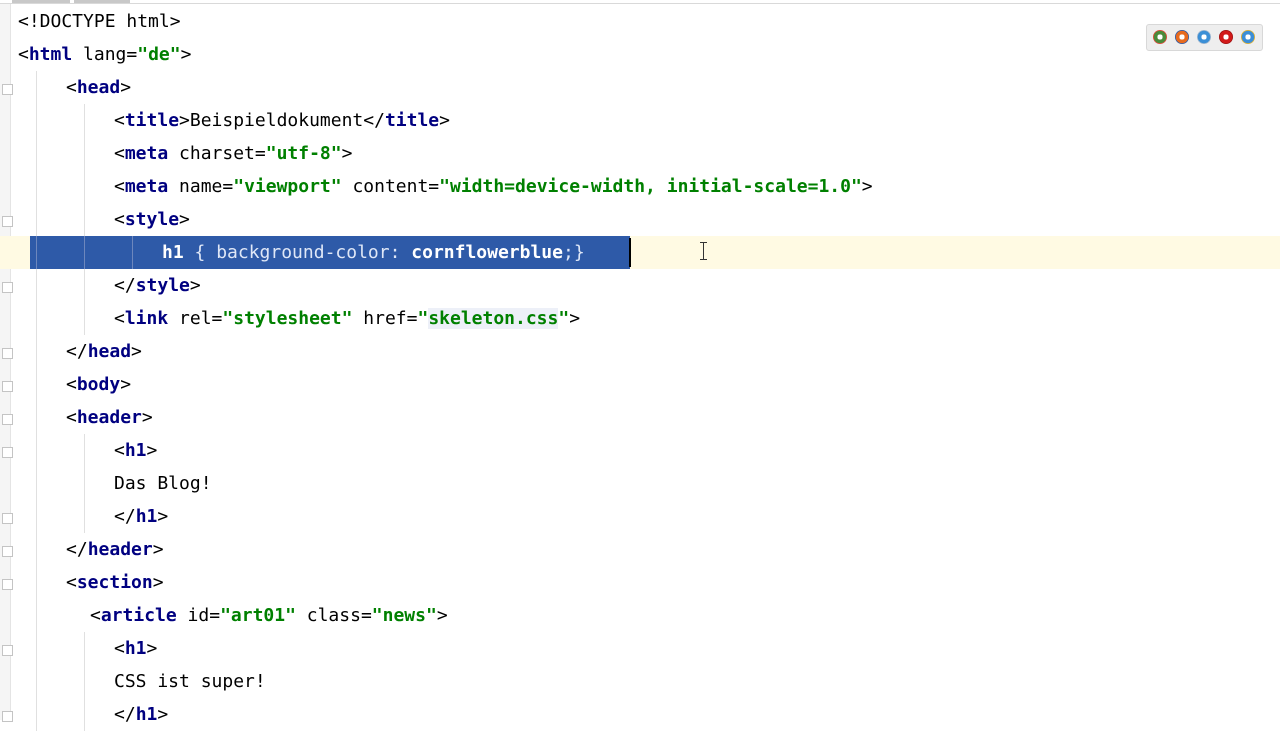 This screenshot has width=1280, height=731. Describe the element at coordinates (195, 318) in the screenshot. I see `code-token: rel=` at that location.